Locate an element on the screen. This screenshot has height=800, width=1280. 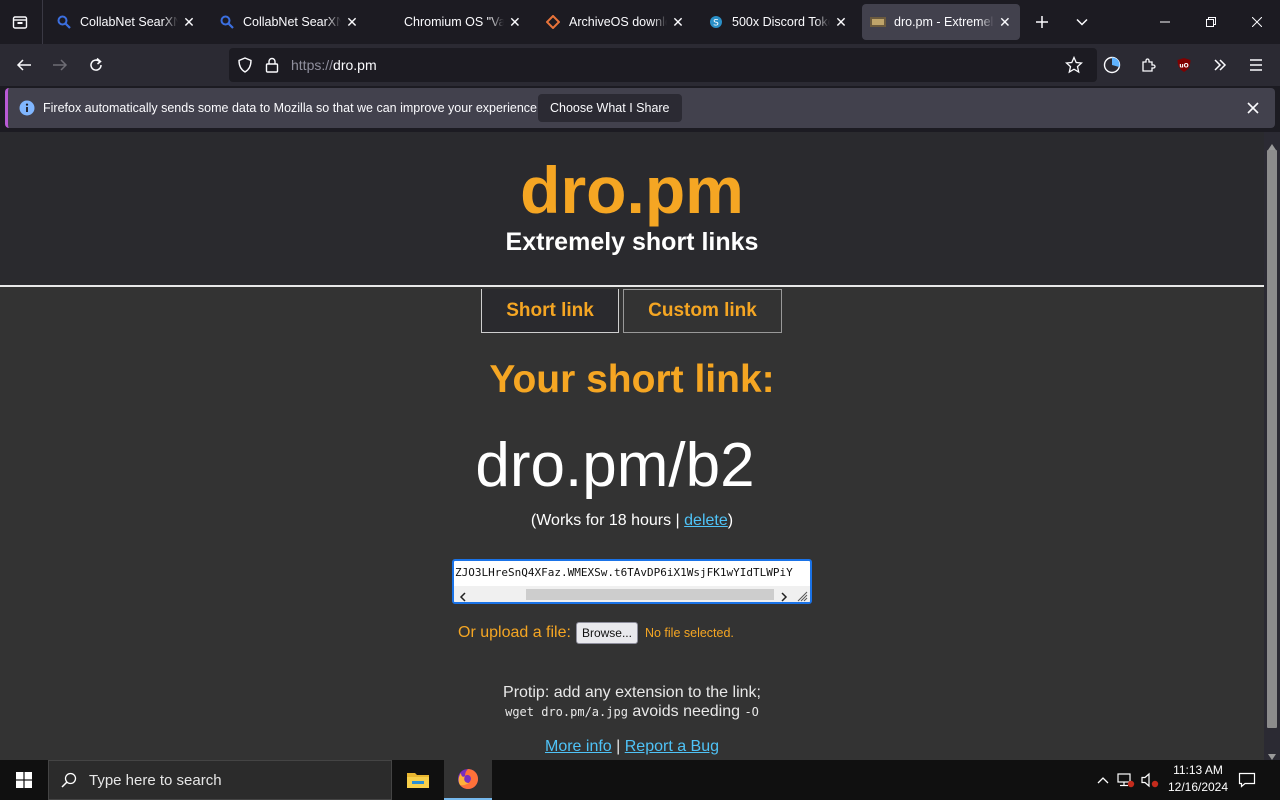
taskbar-search-box: Type here to search is located at coordinates (220, 780).